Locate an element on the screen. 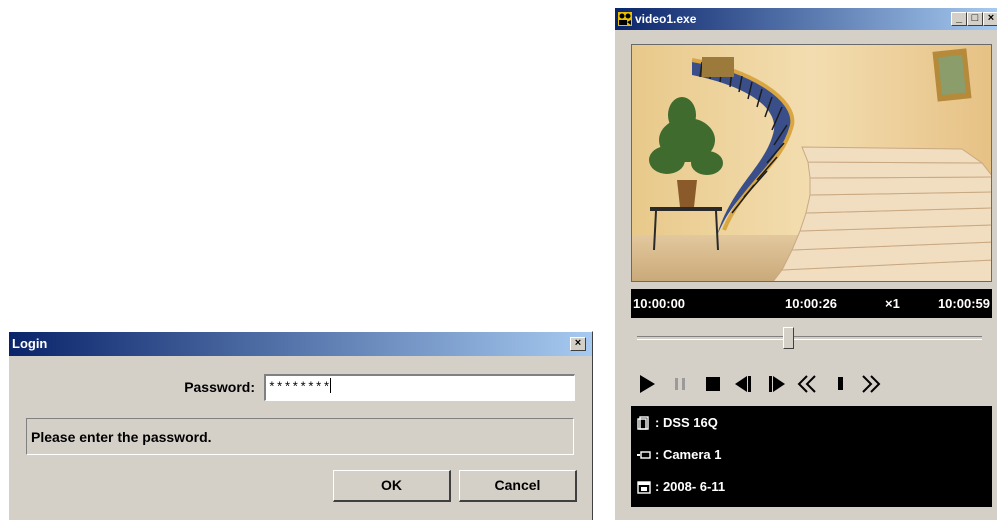 The height and width of the screenshot is (520, 997). camera-app-icon is located at coordinates (625, 19).